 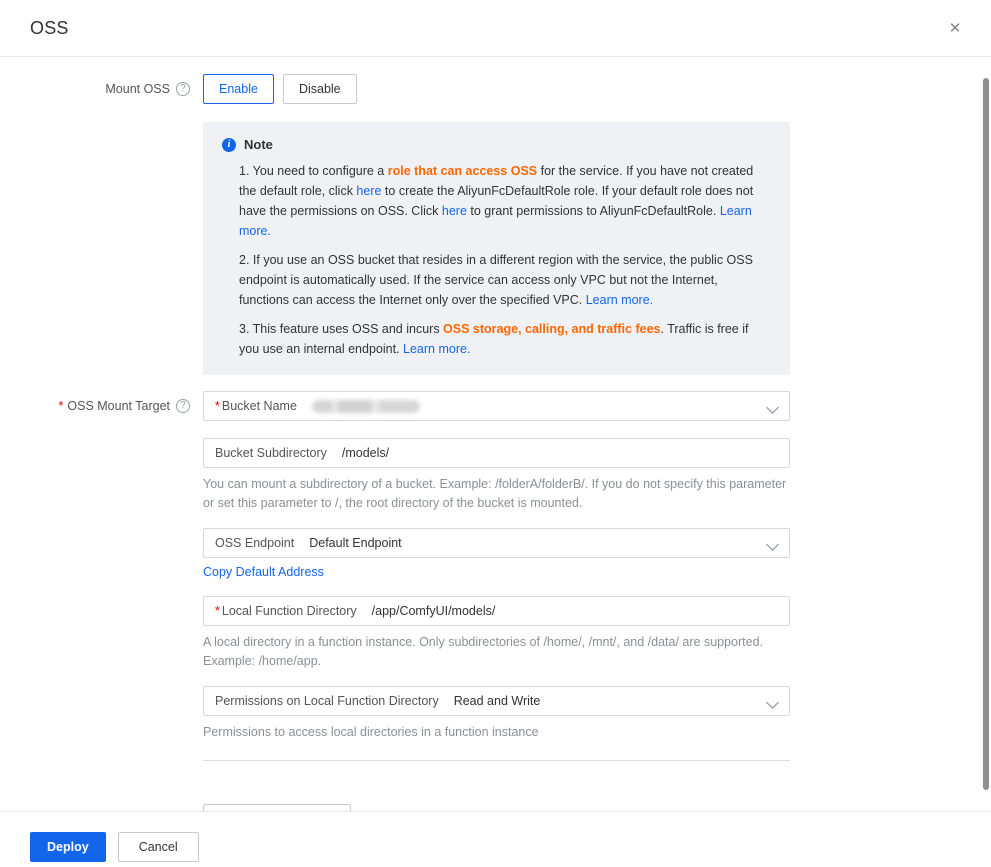 What do you see at coordinates (955, 28) in the screenshot?
I see `close-icon: ✕` at bounding box center [955, 28].